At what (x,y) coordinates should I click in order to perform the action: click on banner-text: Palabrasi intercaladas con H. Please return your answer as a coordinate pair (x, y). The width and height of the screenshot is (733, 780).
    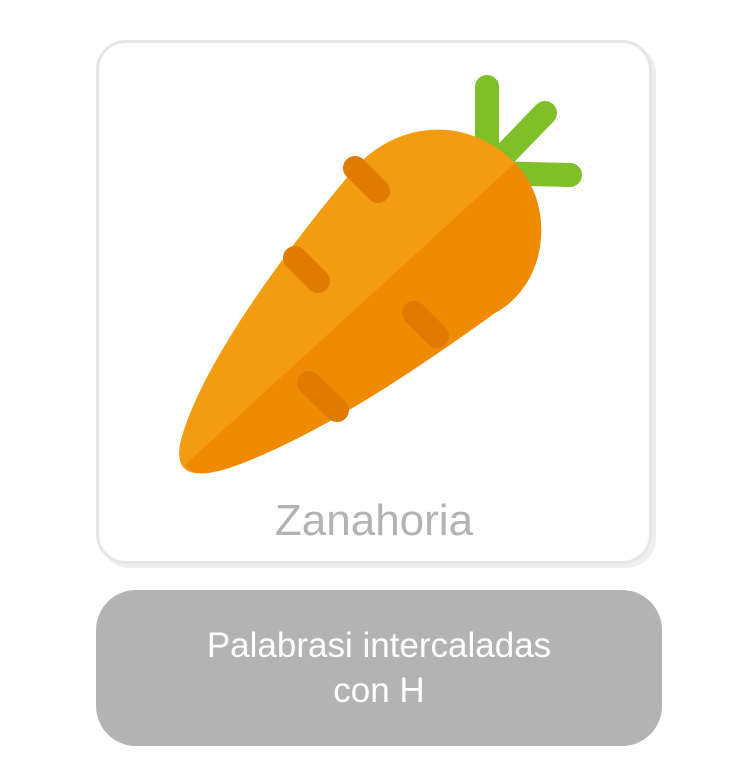
    Looking at the image, I should click on (379, 668).